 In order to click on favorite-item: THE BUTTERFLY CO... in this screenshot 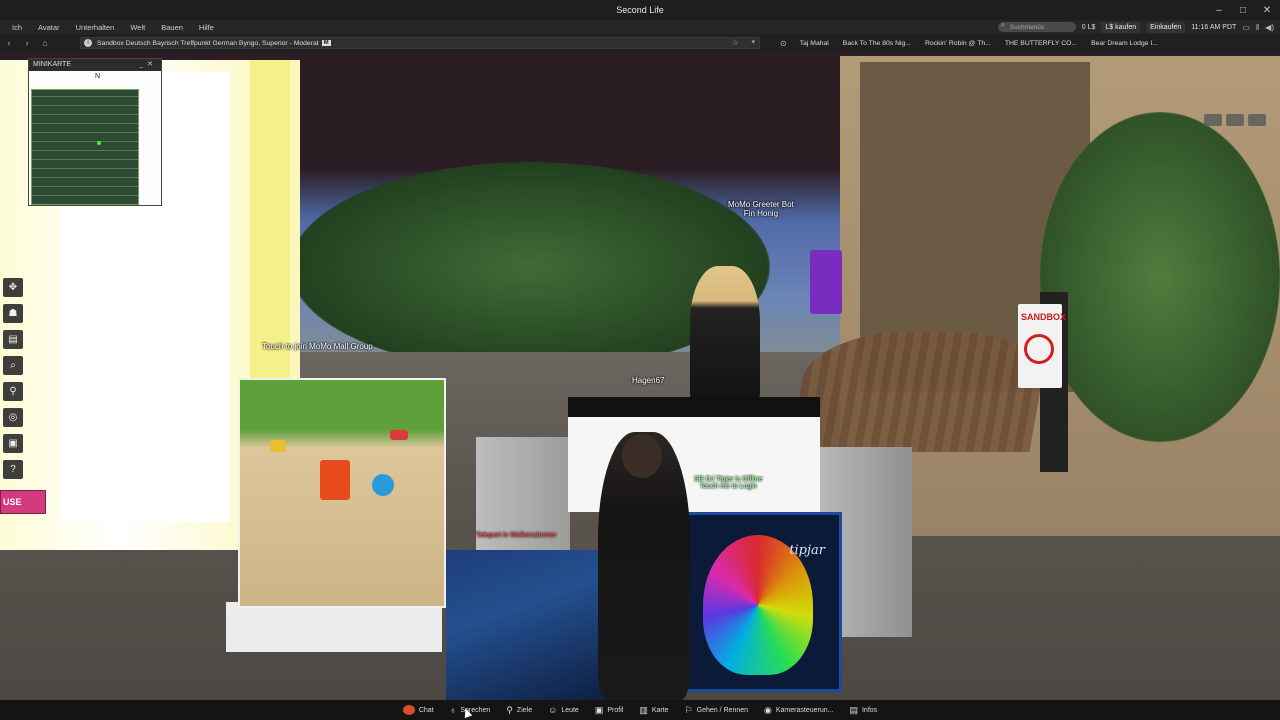, I will do `click(1043, 43)`.